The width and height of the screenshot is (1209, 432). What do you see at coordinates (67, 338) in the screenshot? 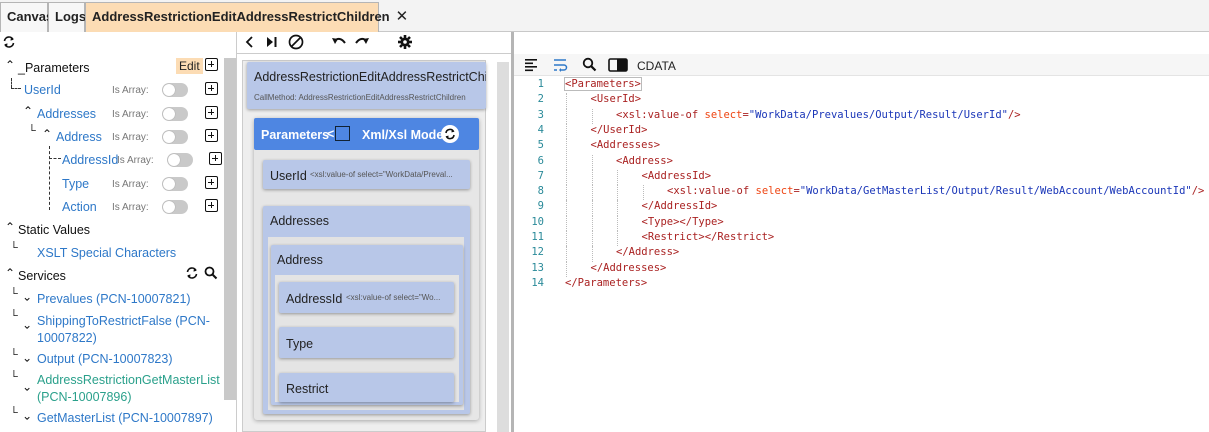
I see `service-shipping-line2: 10007822)` at bounding box center [67, 338].